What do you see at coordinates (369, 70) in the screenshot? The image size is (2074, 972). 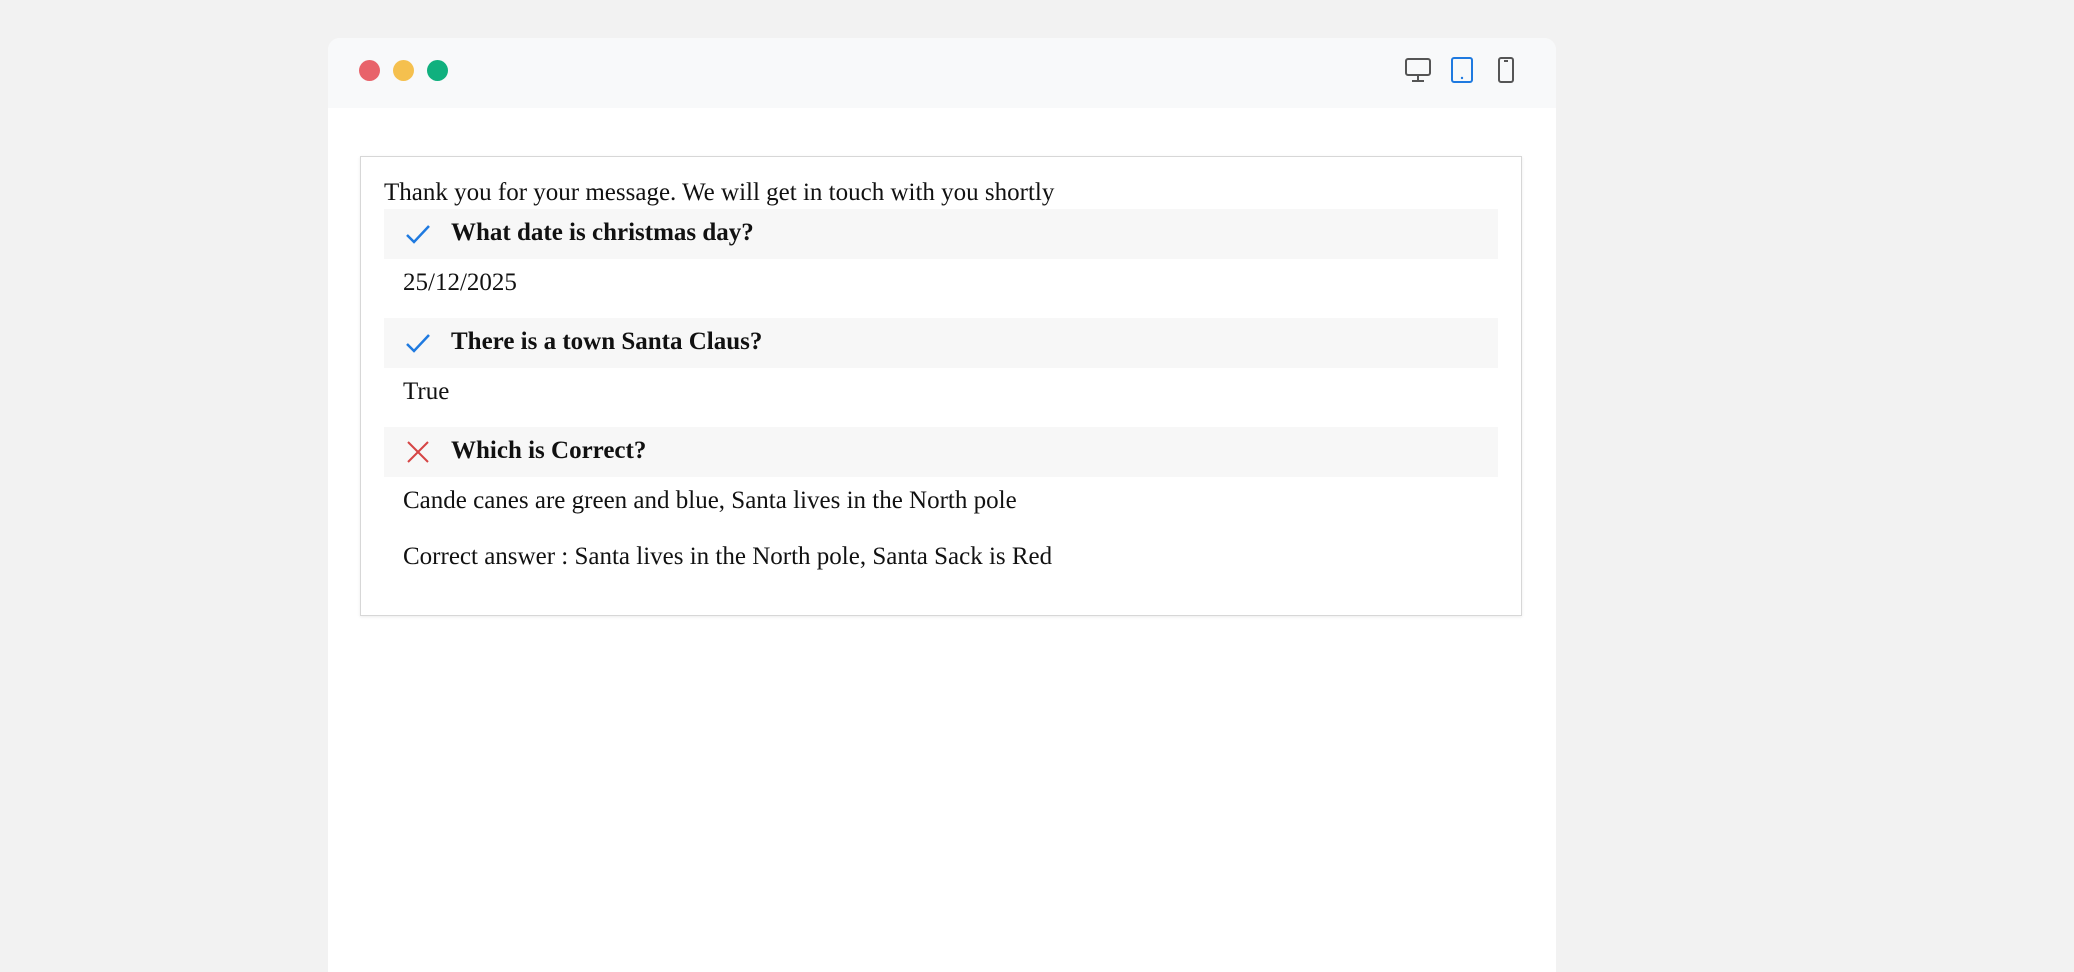 I see `close-window-button` at bounding box center [369, 70].